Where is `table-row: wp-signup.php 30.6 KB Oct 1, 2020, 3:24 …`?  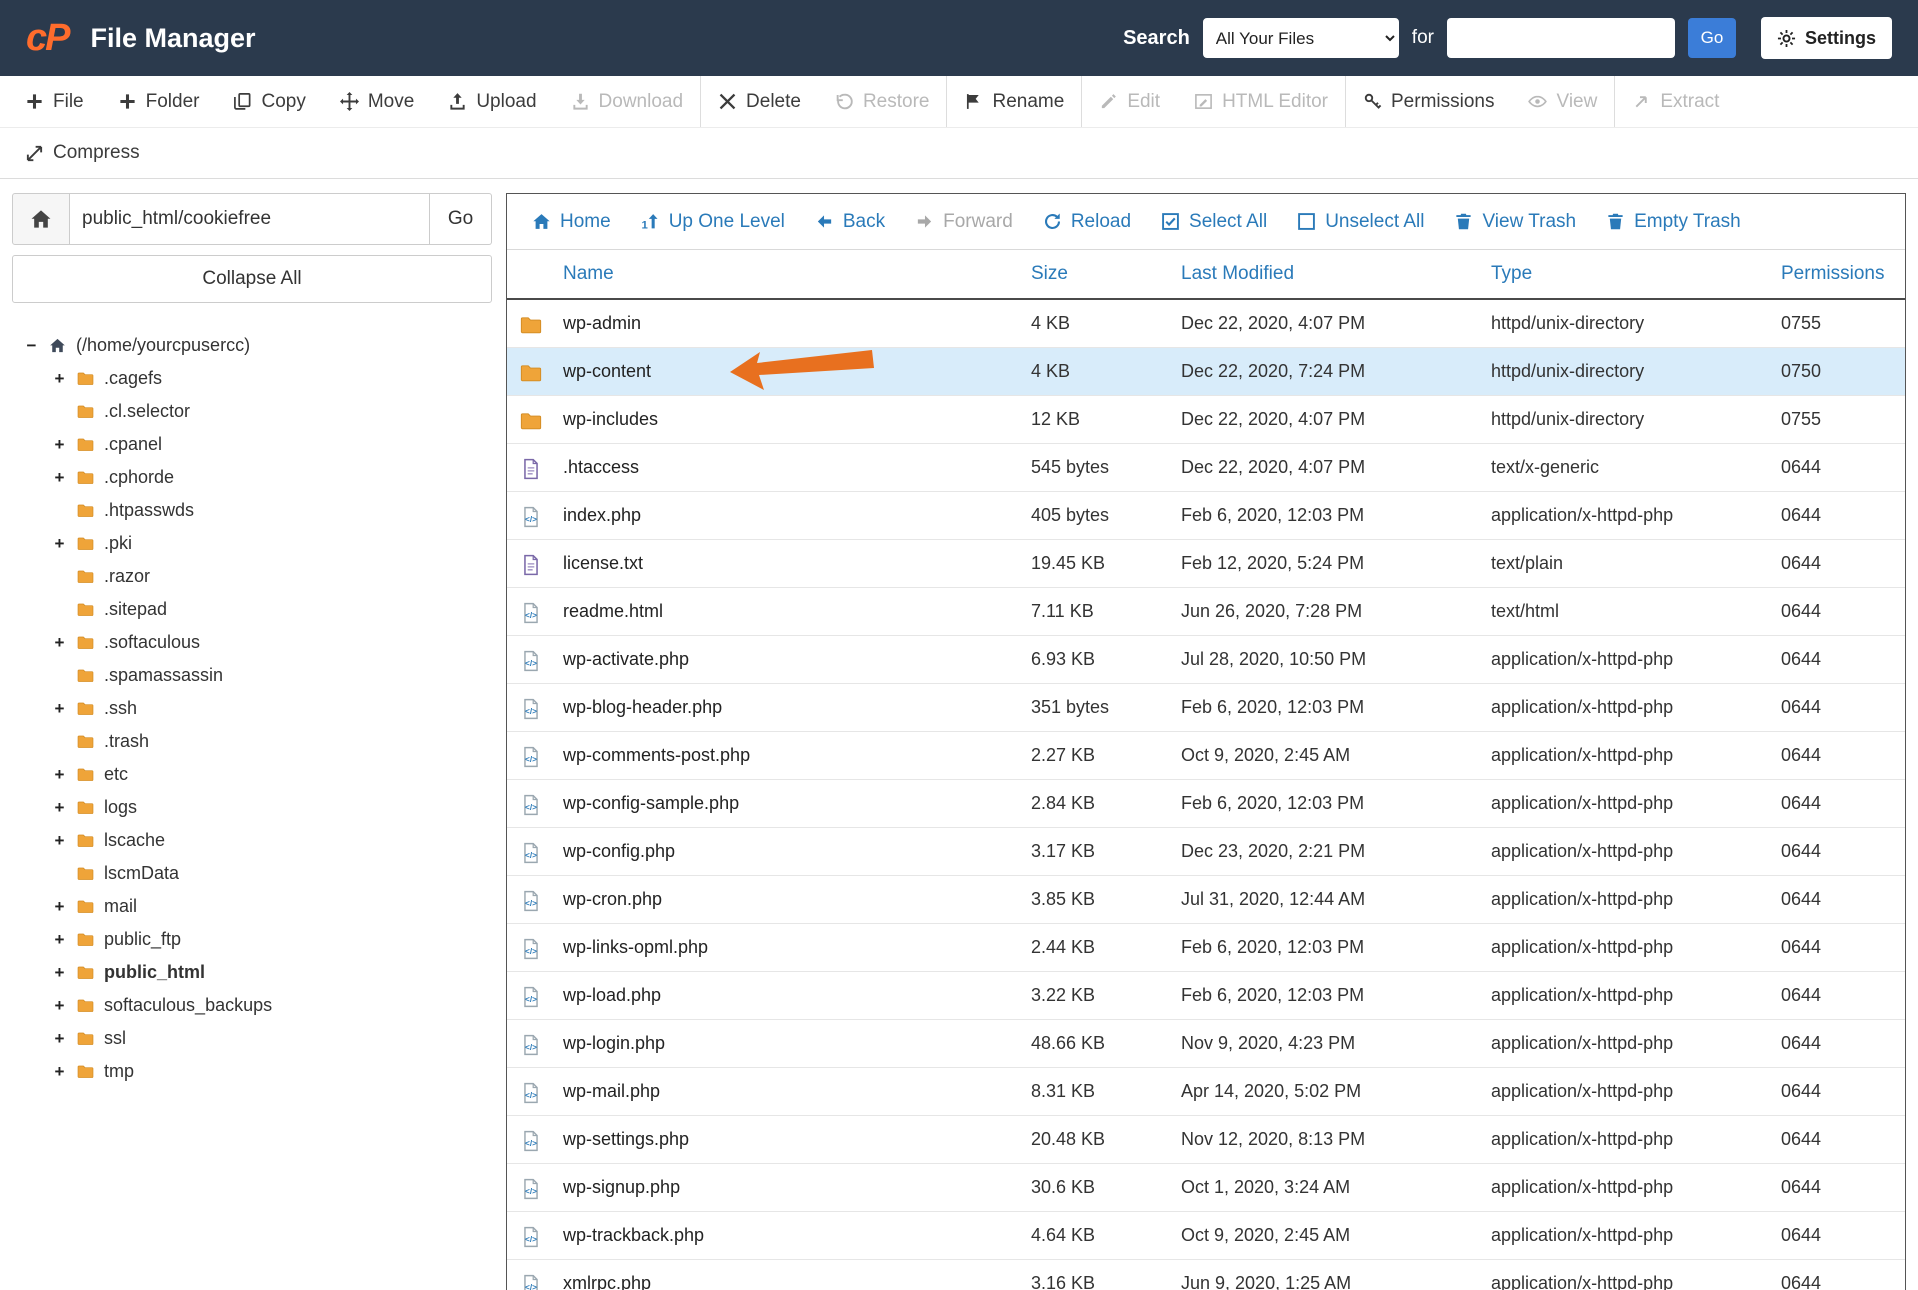 table-row: wp-signup.php 30.6 KB Oct 1, 2020, 3:24 … is located at coordinates (1206, 1187).